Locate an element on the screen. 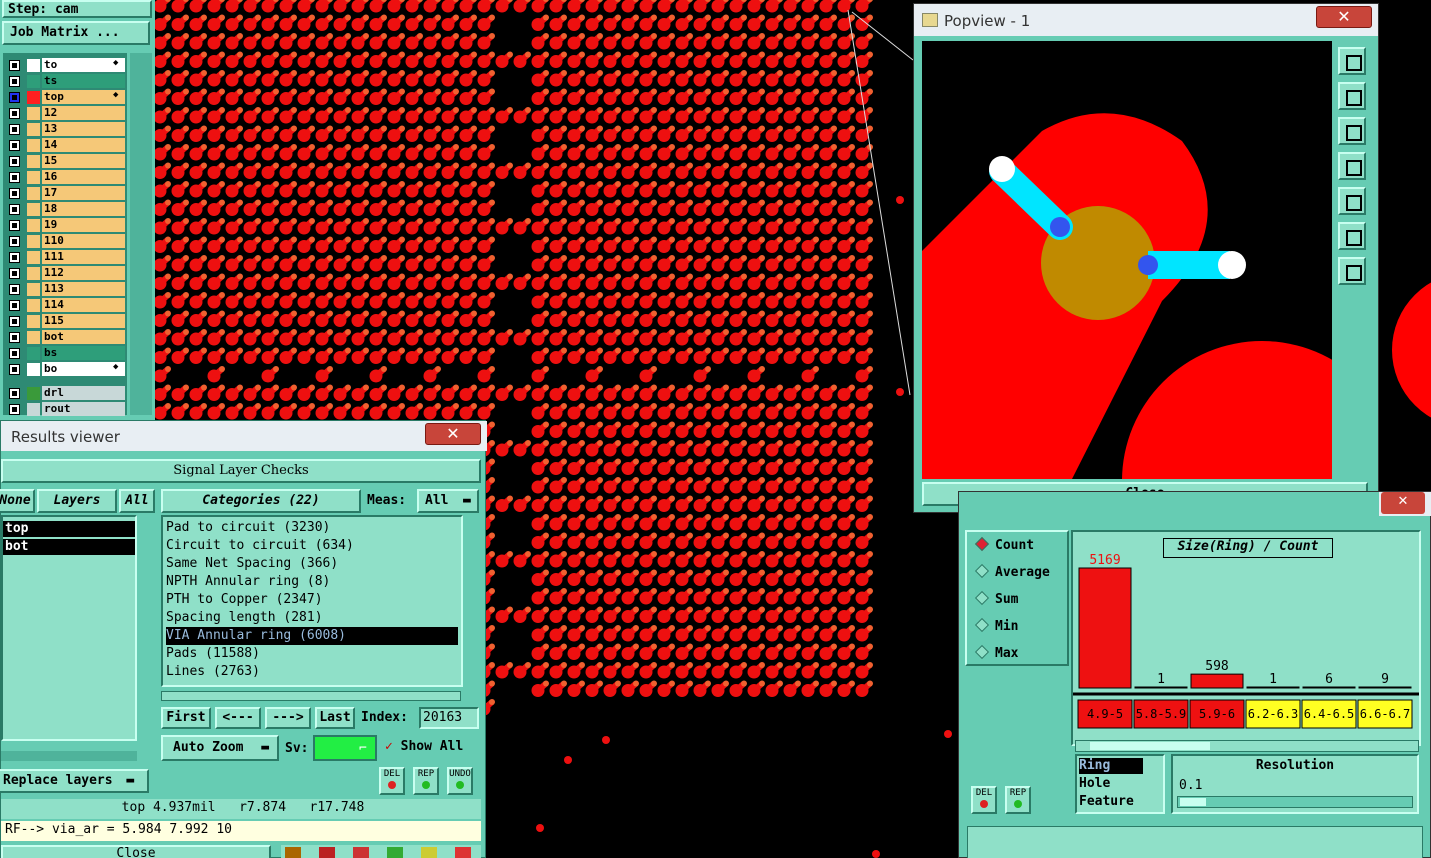  radio-count: Count is located at coordinates (1004, 544).